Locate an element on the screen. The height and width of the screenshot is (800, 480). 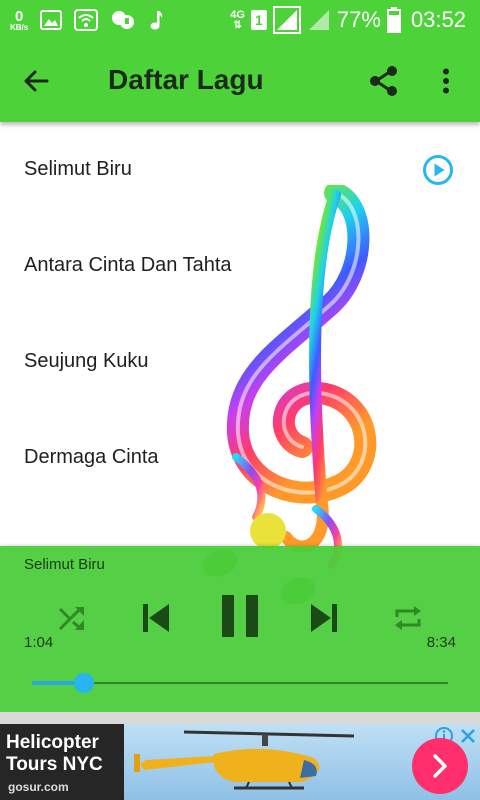
song-title: Dermaga Cinta is located at coordinates (91, 457).